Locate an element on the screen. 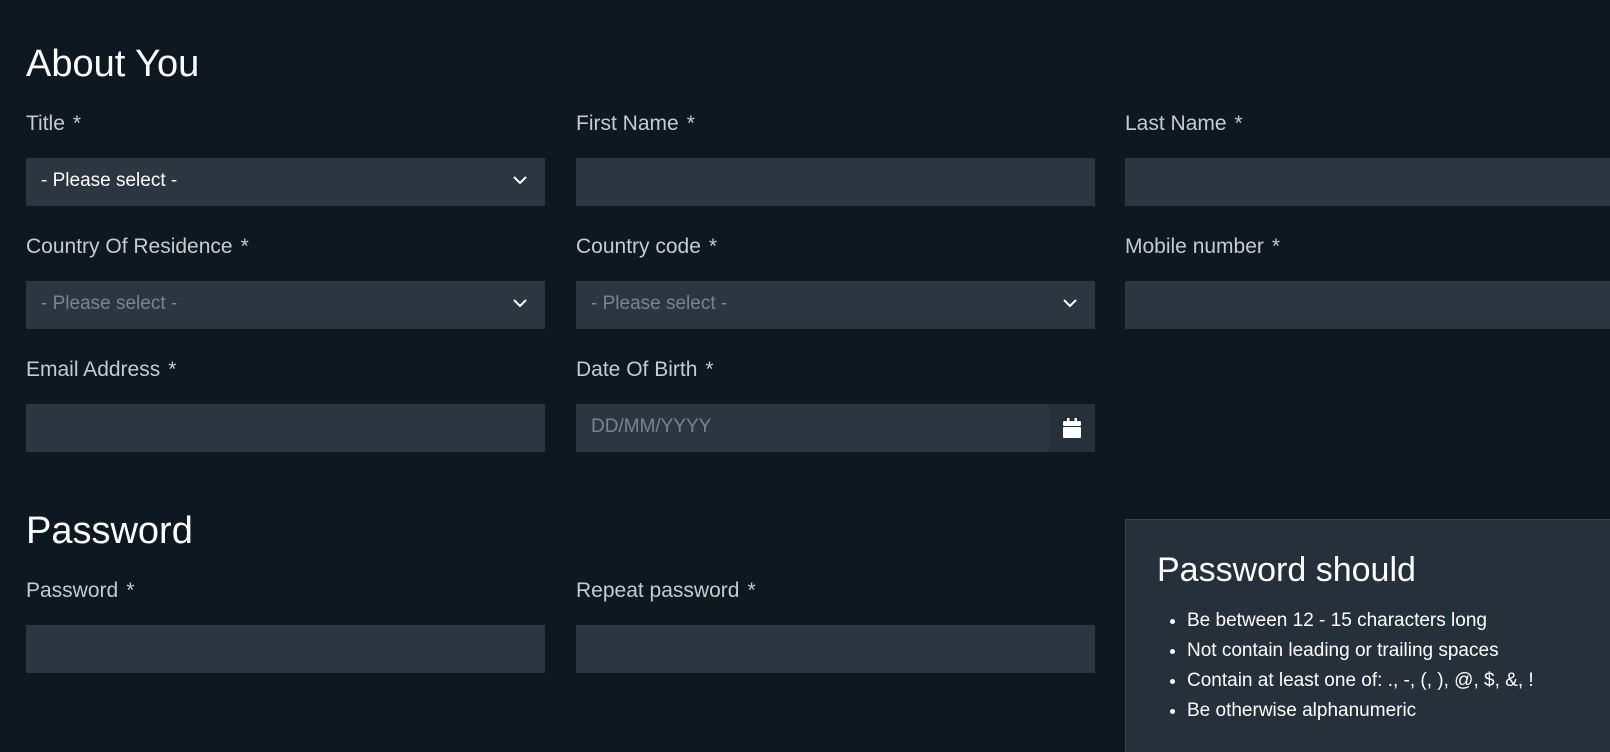  last-name-input is located at coordinates (1367, 182).